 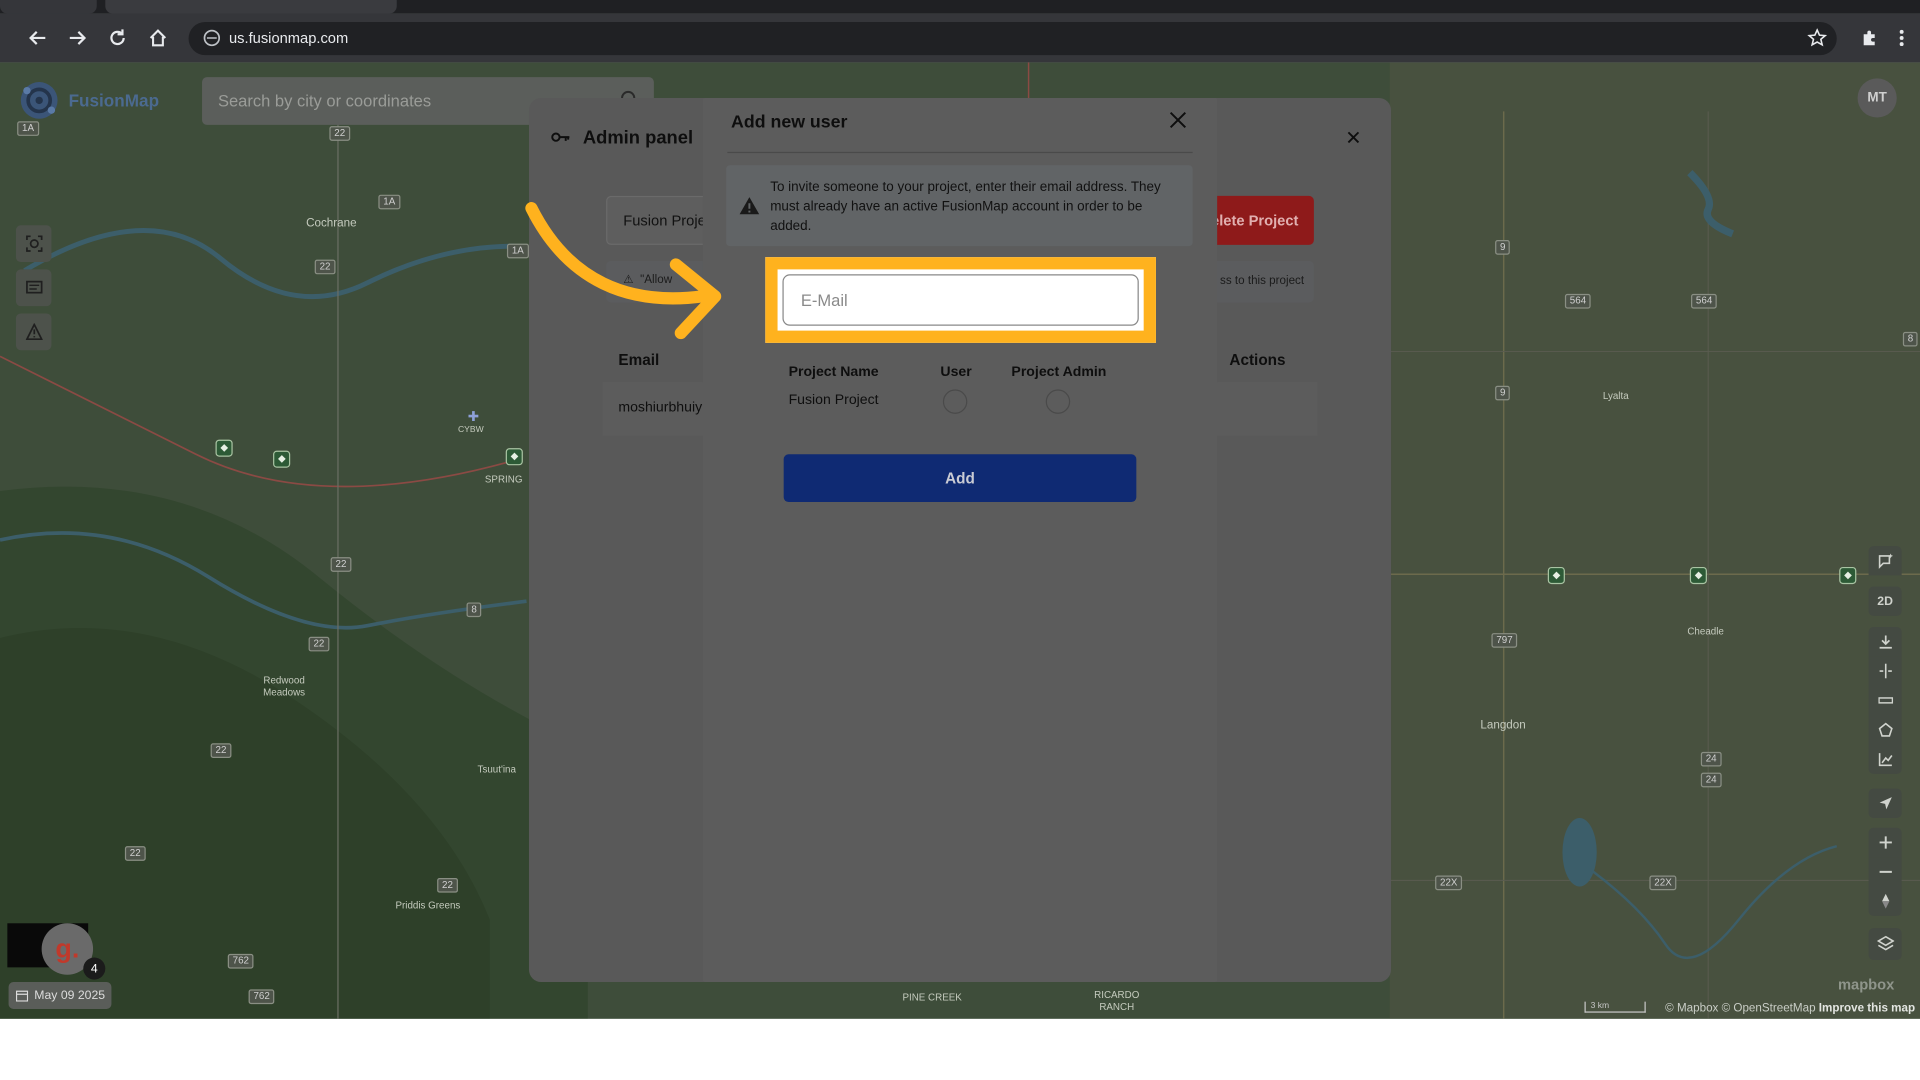 What do you see at coordinates (661, 220) in the screenshot?
I see `project-select: Fusion Proje` at bounding box center [661, 220].